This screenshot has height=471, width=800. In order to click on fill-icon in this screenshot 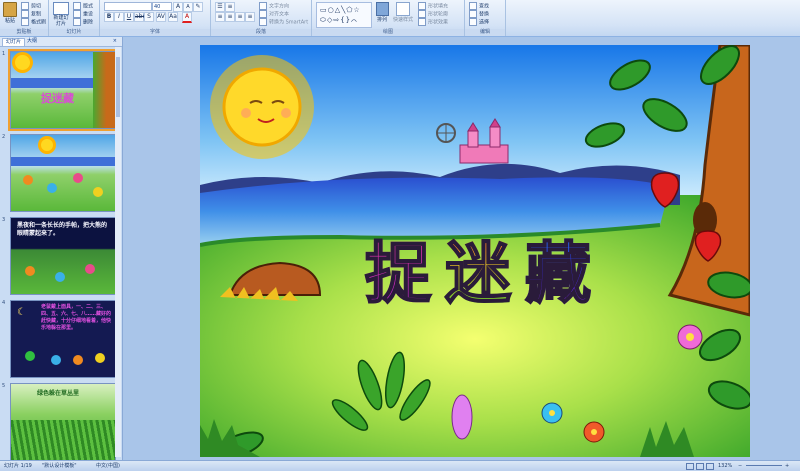, I will do `click(422, 6)`.